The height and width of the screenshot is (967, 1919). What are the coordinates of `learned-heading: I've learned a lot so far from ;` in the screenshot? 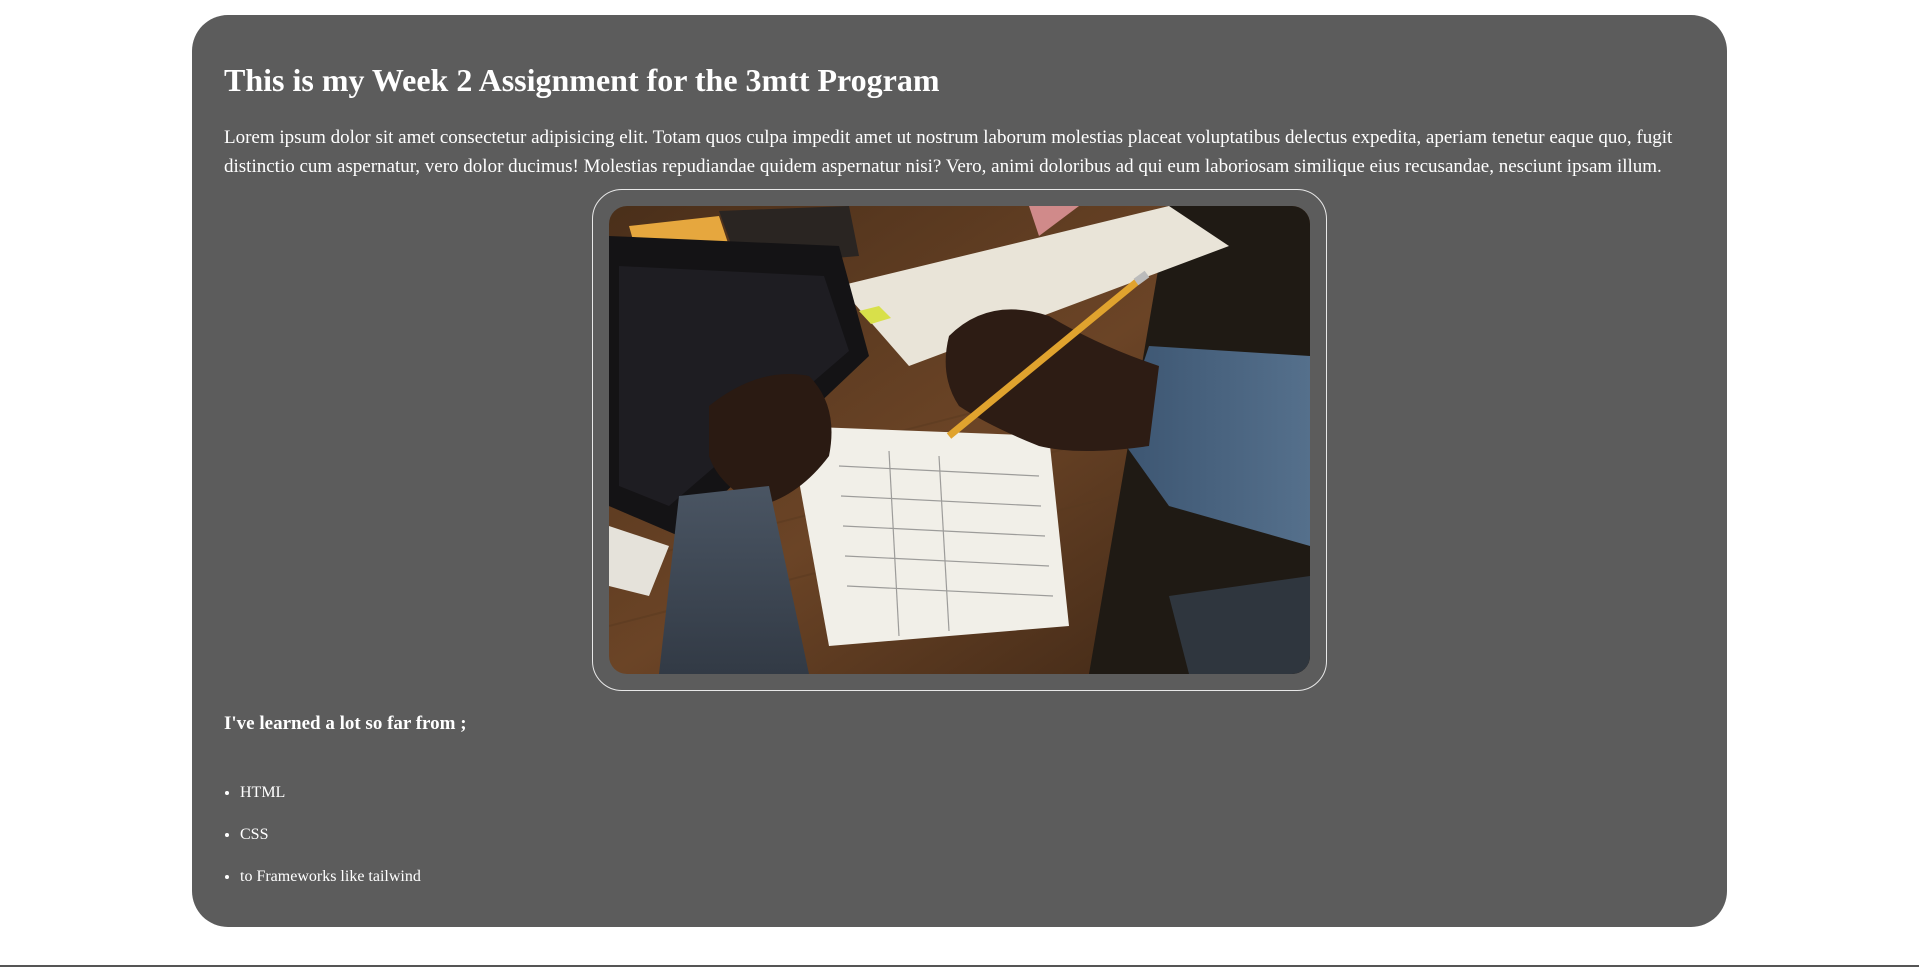 It's located at (345, 723).